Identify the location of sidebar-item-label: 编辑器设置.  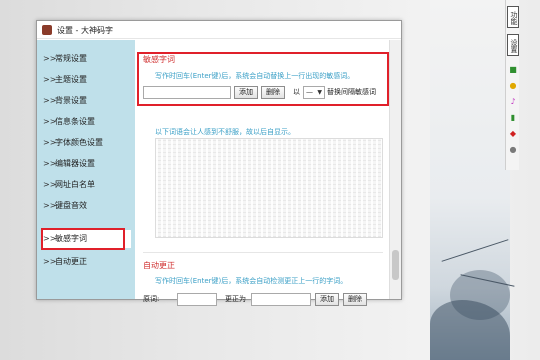
(75, 163).